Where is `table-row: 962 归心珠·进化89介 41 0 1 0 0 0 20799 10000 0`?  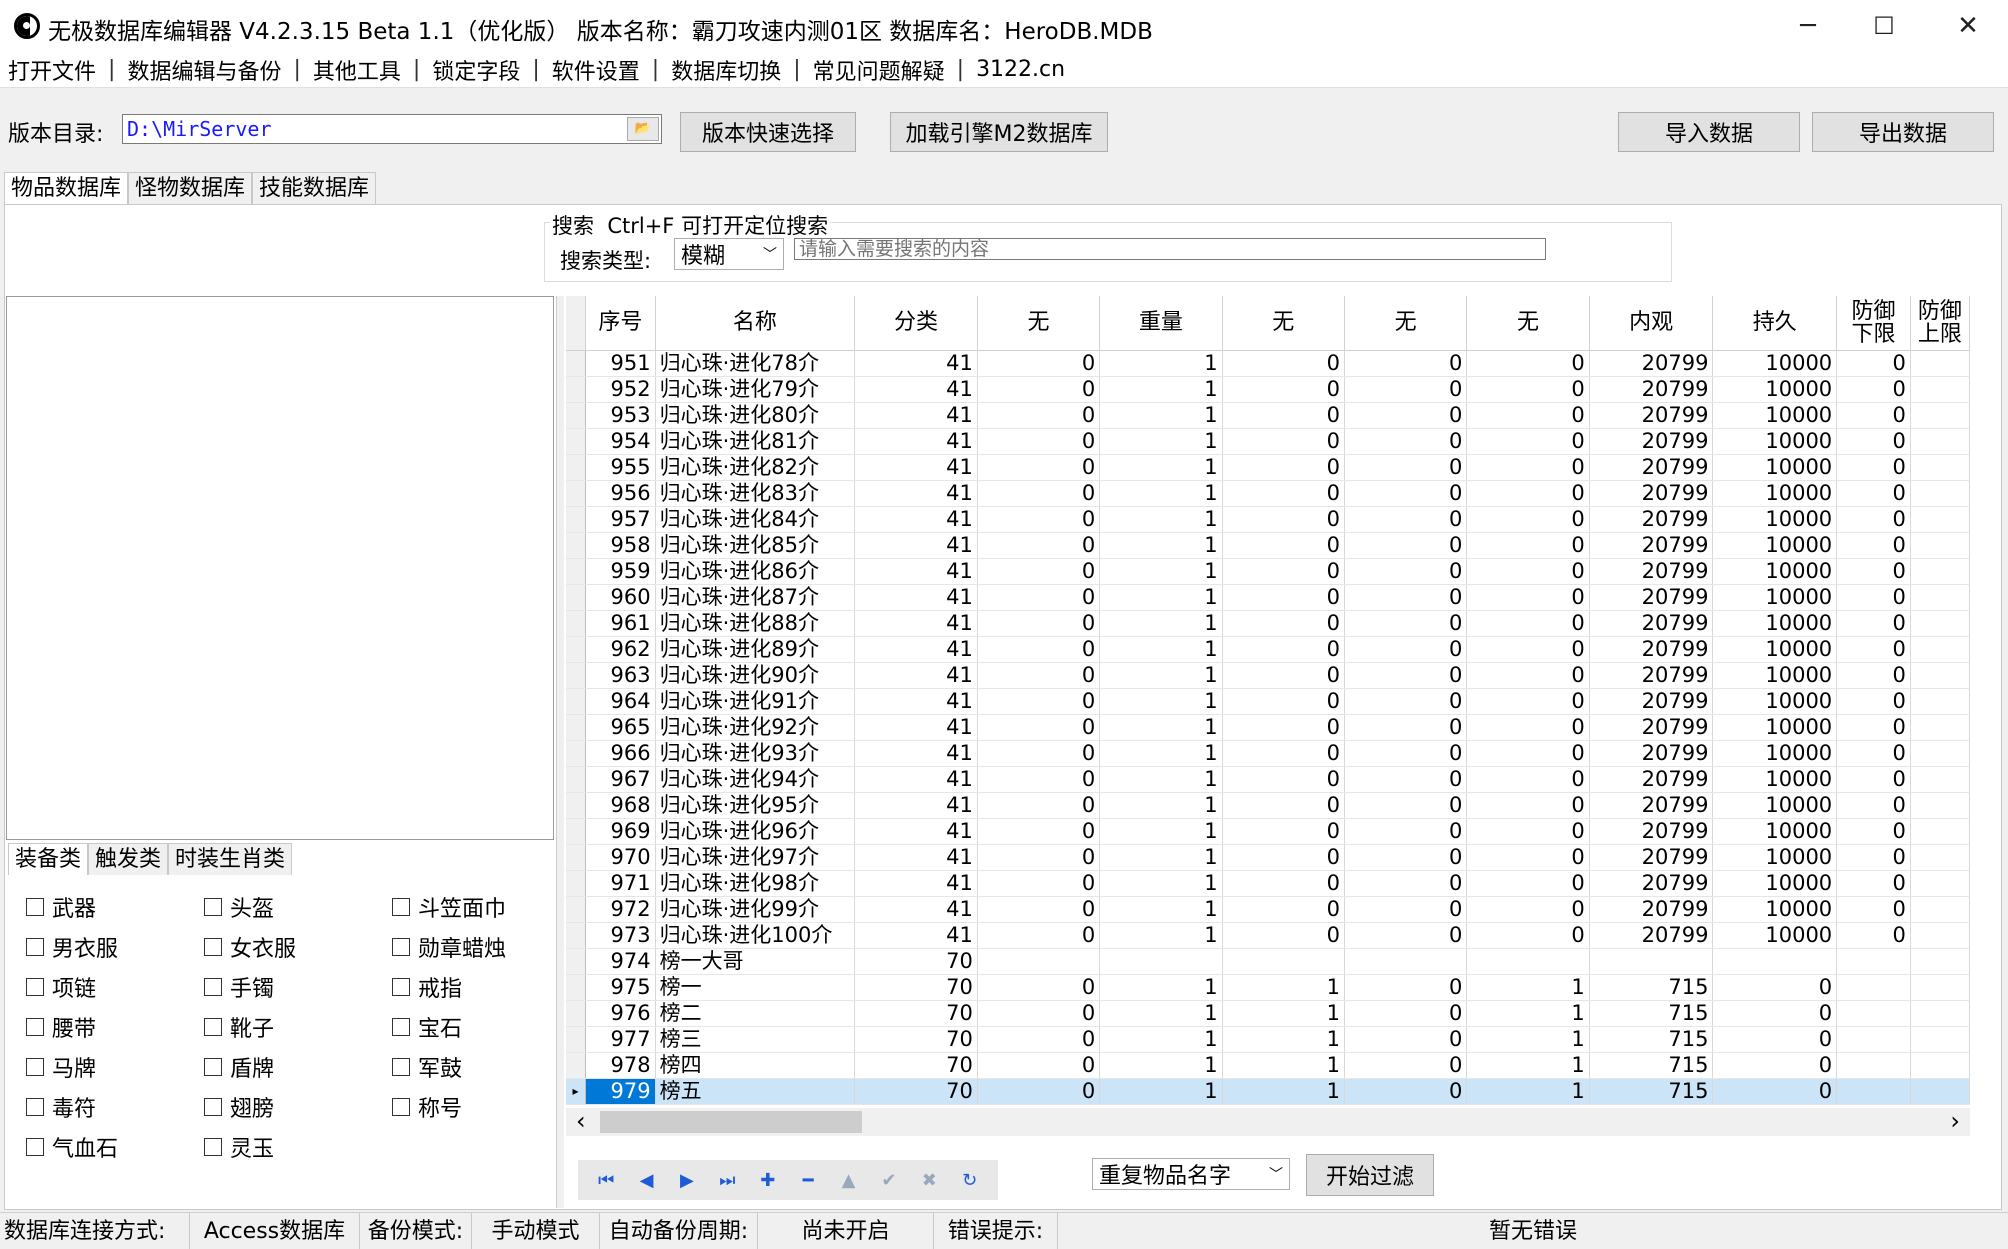
table-row: 962 归心珠·进化89介 41 0 1 0 0 0 20799 10000 0 is located at coordinates (1268, 649).